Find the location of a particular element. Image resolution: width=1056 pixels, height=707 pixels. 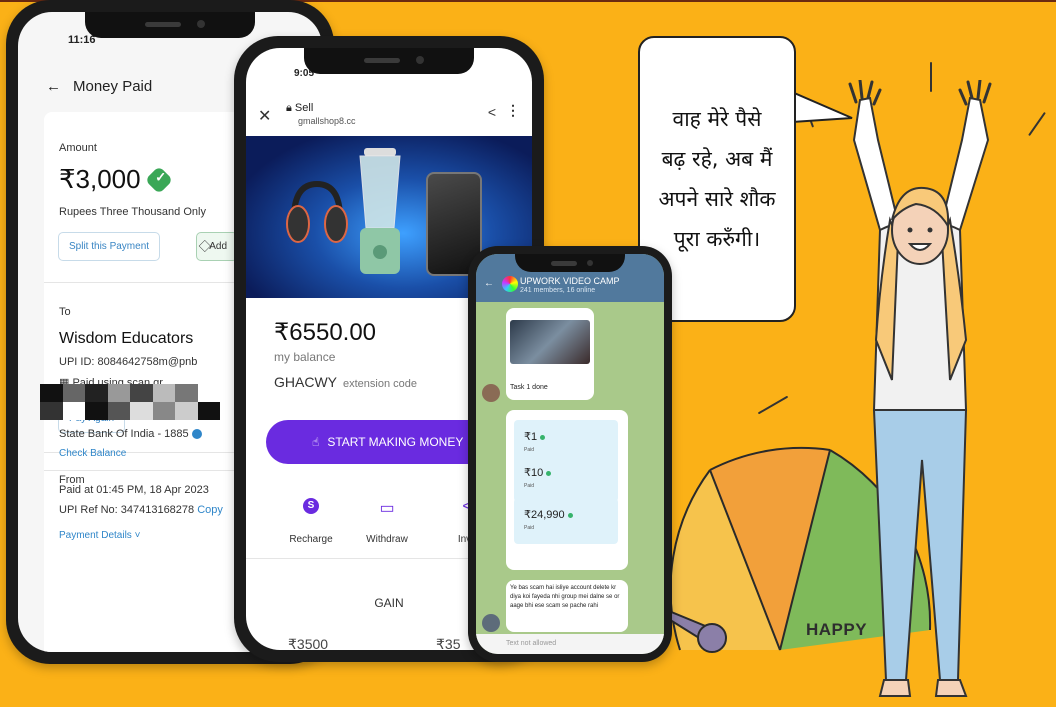

group-members: 241 members, 16 online is located at coordinates (558, 290).